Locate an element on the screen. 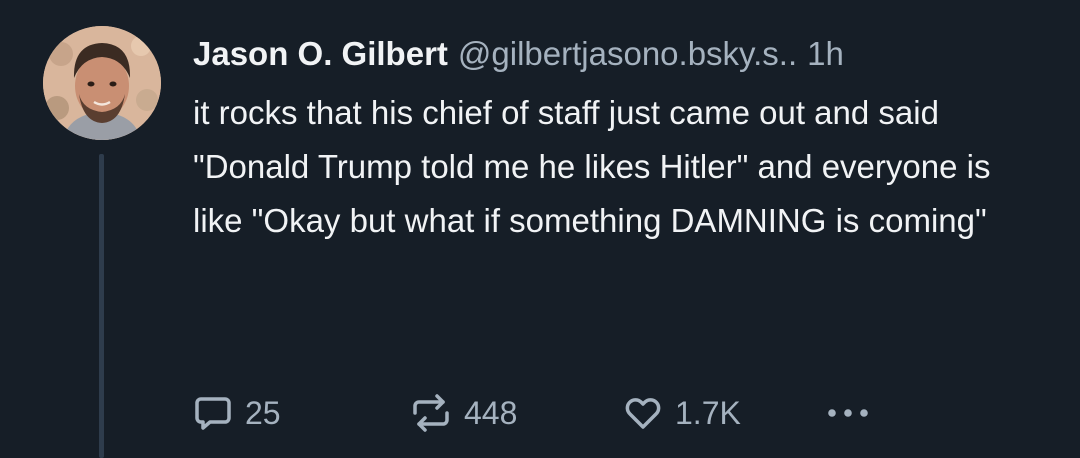  post-actions: 25 448 1.7K is located at coordinates (553, 413).